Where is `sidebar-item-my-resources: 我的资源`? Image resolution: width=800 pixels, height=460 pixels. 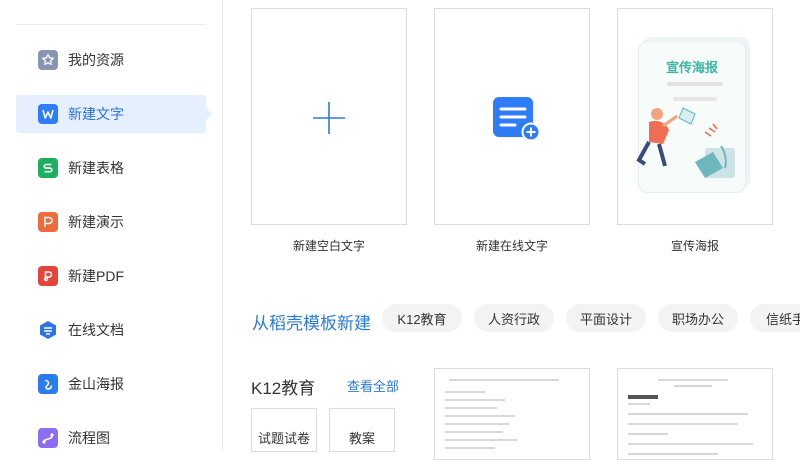
sidebar-item-my-resources: 我的资源 is located at coordinates (111, 60).